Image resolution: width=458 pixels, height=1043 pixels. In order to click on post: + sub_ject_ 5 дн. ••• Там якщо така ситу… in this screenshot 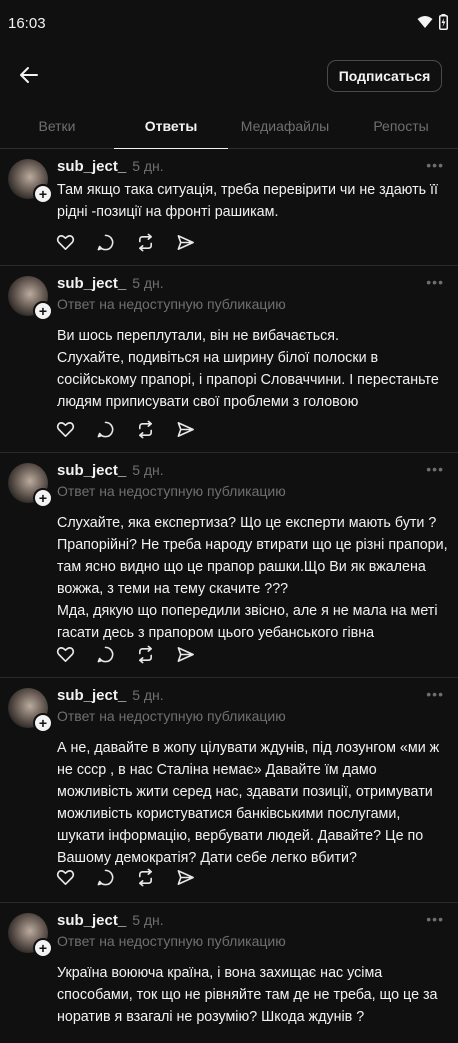, I will do `click(229, 207)`.